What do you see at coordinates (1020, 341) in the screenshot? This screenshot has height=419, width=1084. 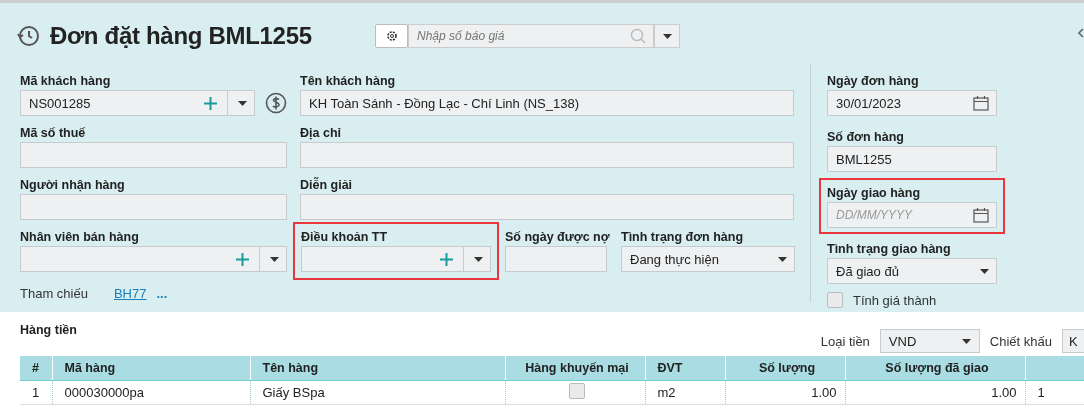 I see `discount-label: Chiết khấu` at bounding box center [1020, 341].